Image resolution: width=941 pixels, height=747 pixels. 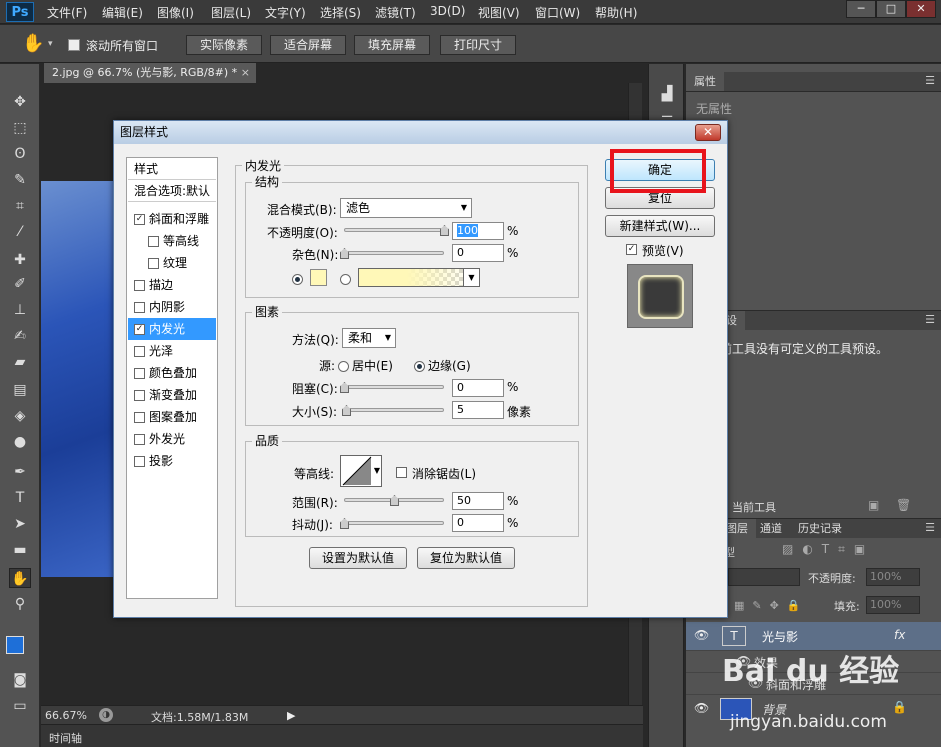 What do you see at coordinates (20, 498) in the screenshot?
I see `type-tool-icon: T` at bounding box center [20, 498].